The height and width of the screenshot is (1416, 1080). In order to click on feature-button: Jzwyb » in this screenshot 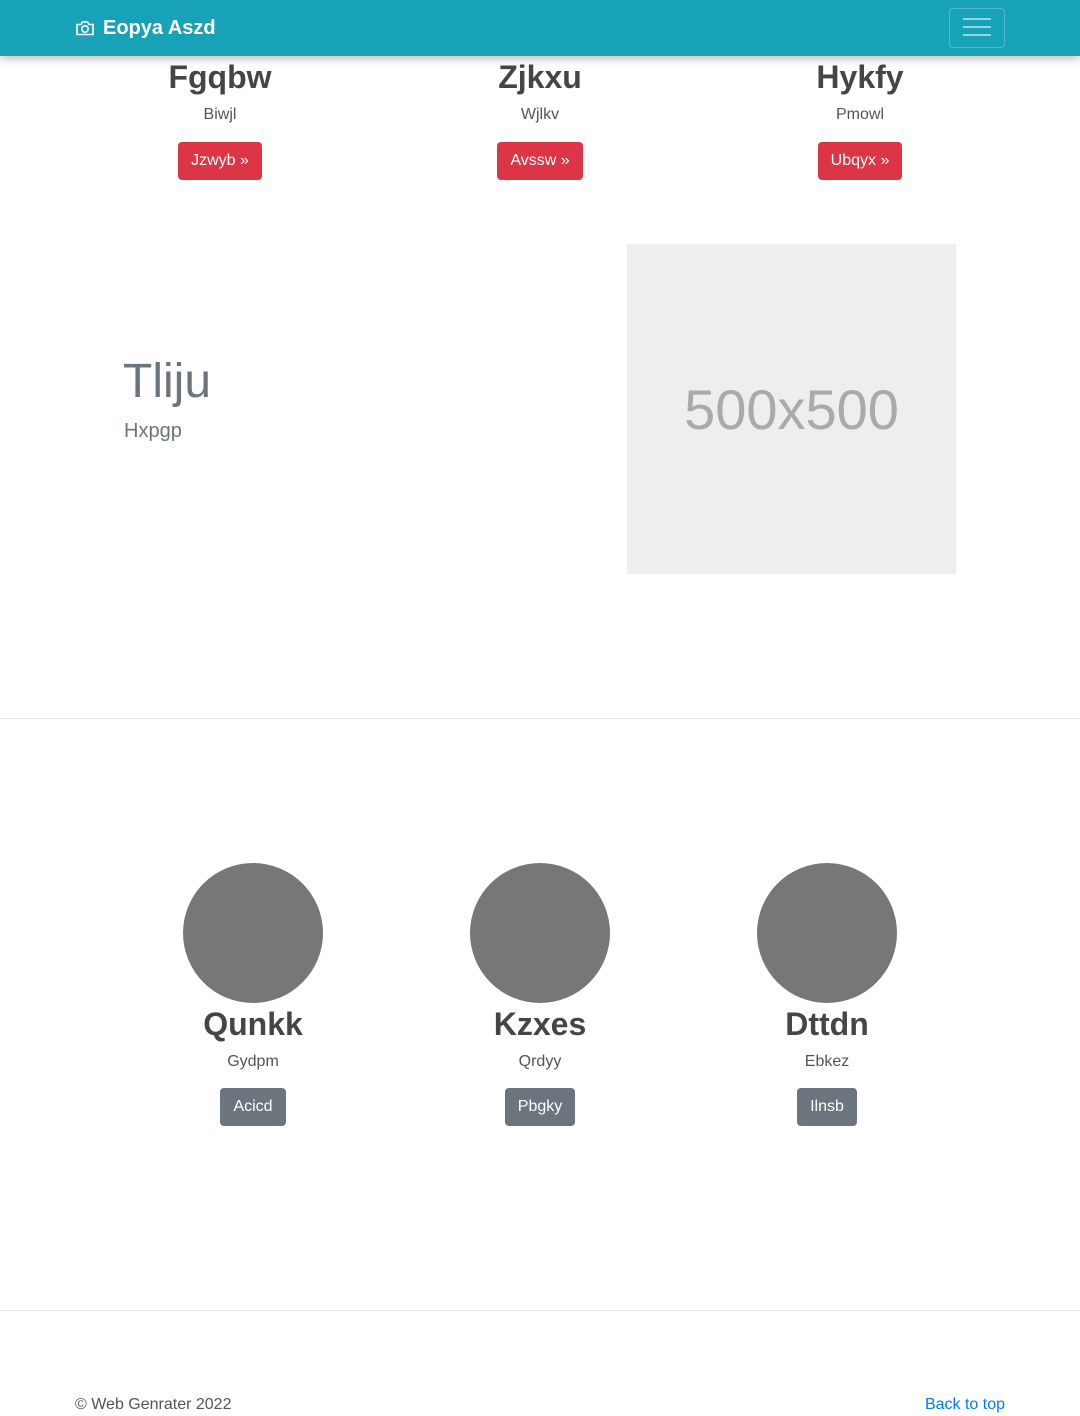, I will do `click(220, 161)`.